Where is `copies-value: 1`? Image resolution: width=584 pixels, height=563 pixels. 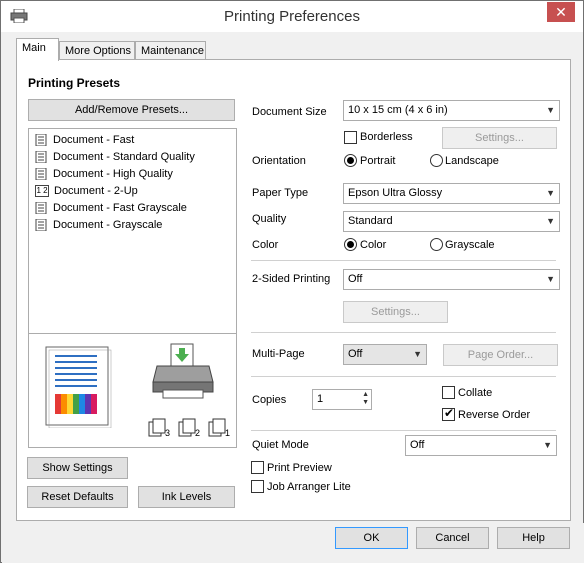 copies-value: 1 is located at coordinates (320, 399).